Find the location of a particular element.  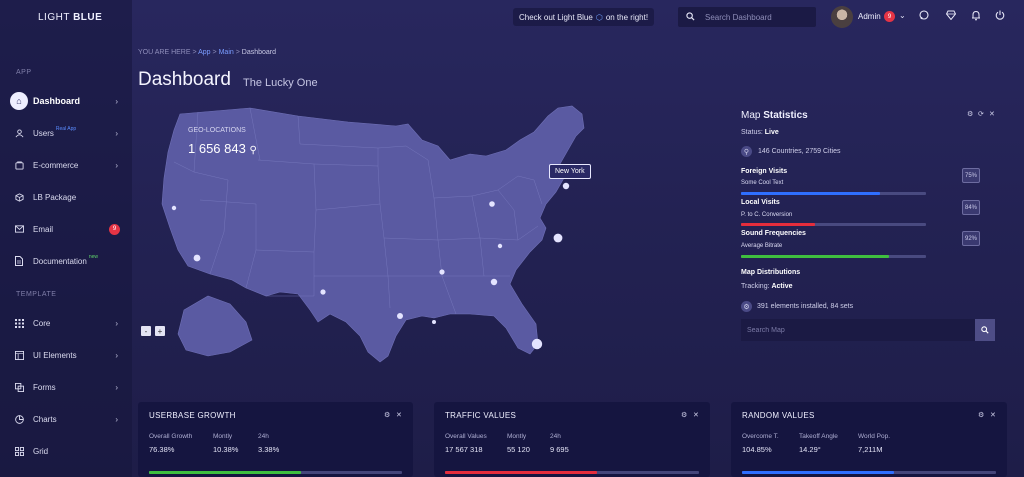

sidebar-item-documentation: Documentation new is located at coordinates (68, 261).